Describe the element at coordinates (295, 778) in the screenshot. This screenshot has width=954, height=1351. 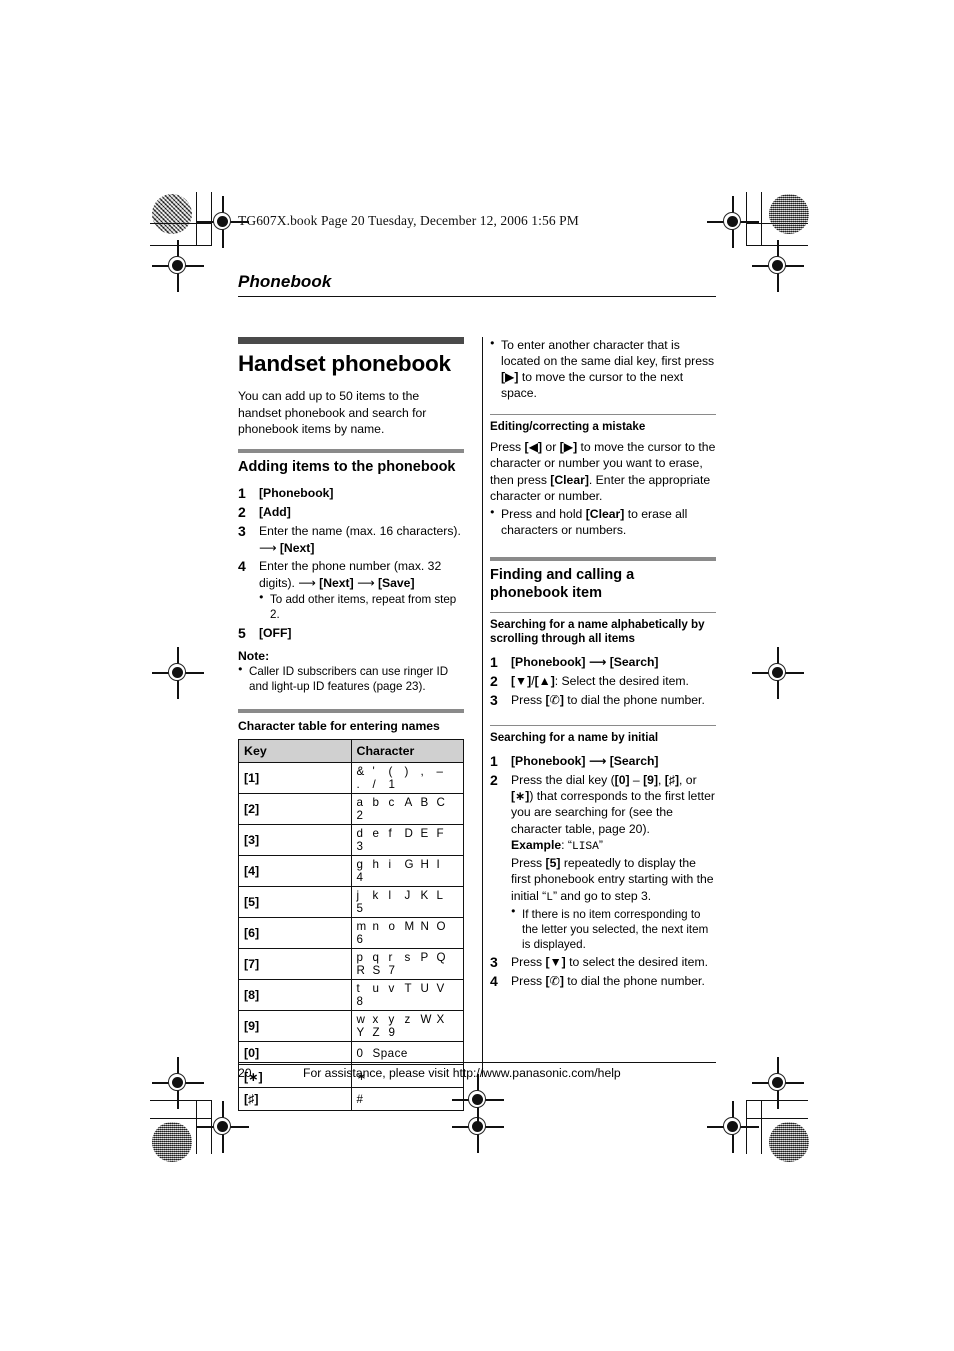
I see `table-cell-key: [1]` at that location.